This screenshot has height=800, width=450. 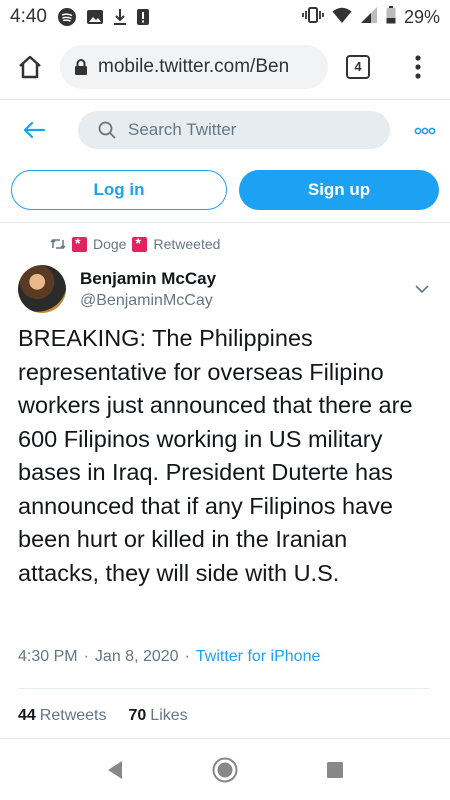 What do you see at coordinates (421, 16) in the screenshot?
I see `battery-percent: 29%` at bounding box center [421, 16].